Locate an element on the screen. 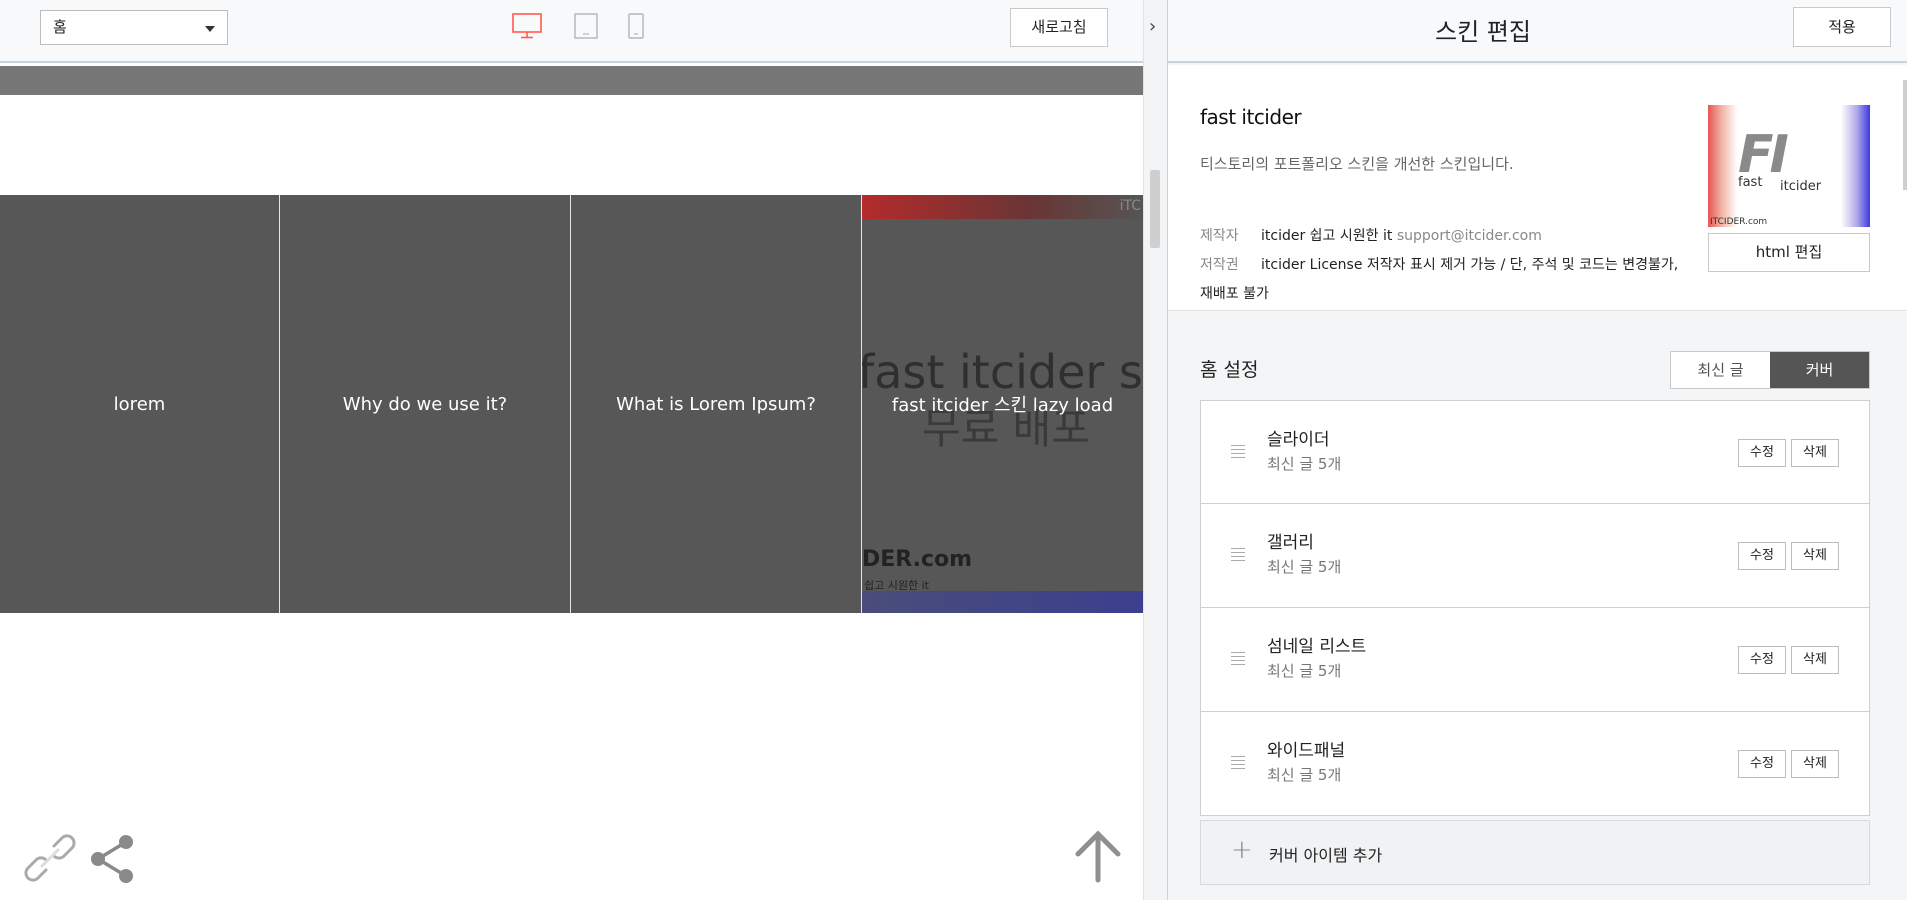 The width and height of the screenshot is (1907, 900). home-mode-toggle: 최신 글 커버 is located at coordinates (1770, 370).